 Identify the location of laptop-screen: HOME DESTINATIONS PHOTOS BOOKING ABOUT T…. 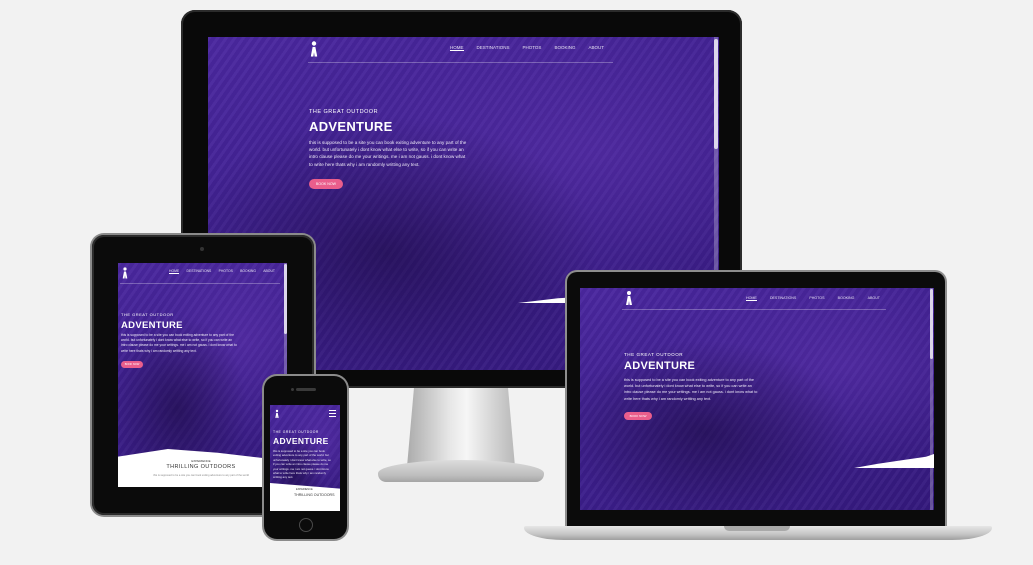
(757, 399).